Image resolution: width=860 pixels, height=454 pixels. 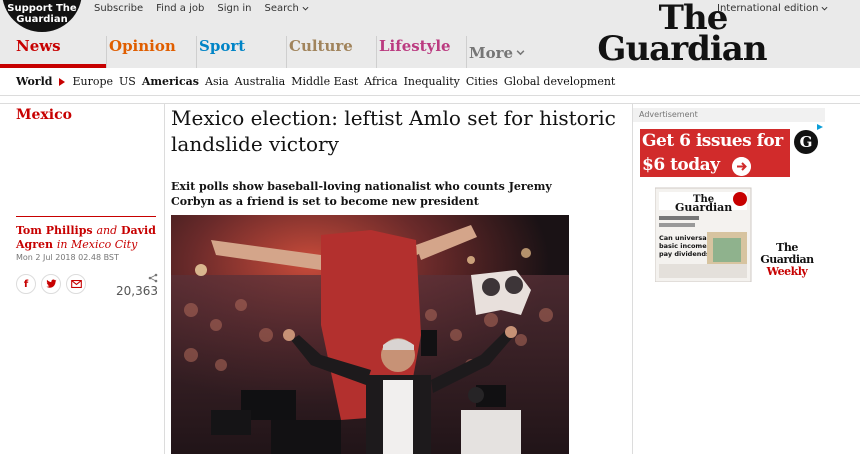 I want to click on pillar-culture: Culture, so click(x=321, y=52).